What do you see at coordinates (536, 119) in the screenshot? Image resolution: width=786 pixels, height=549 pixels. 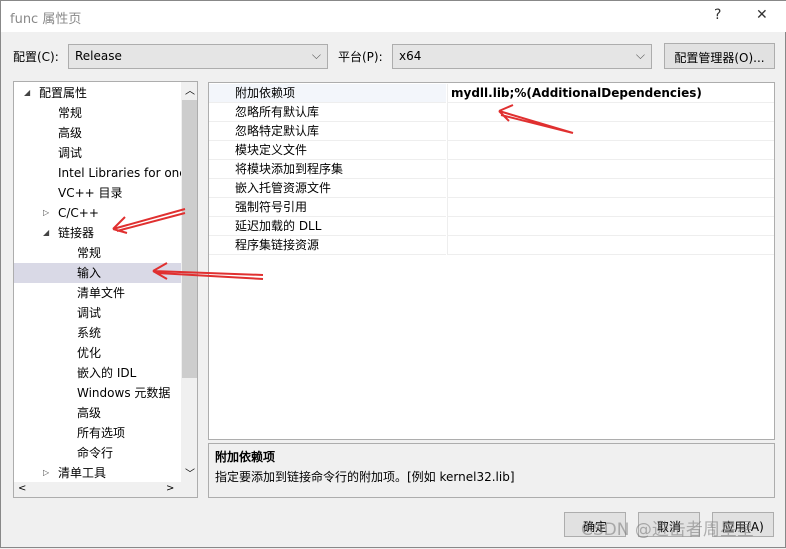 I see `arrow-to-value` at bounding box center [536, 119].